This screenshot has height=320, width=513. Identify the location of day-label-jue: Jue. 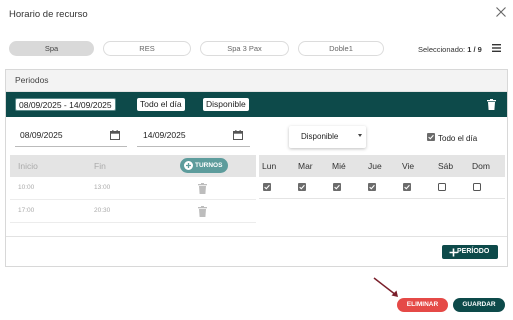
(375, 166).